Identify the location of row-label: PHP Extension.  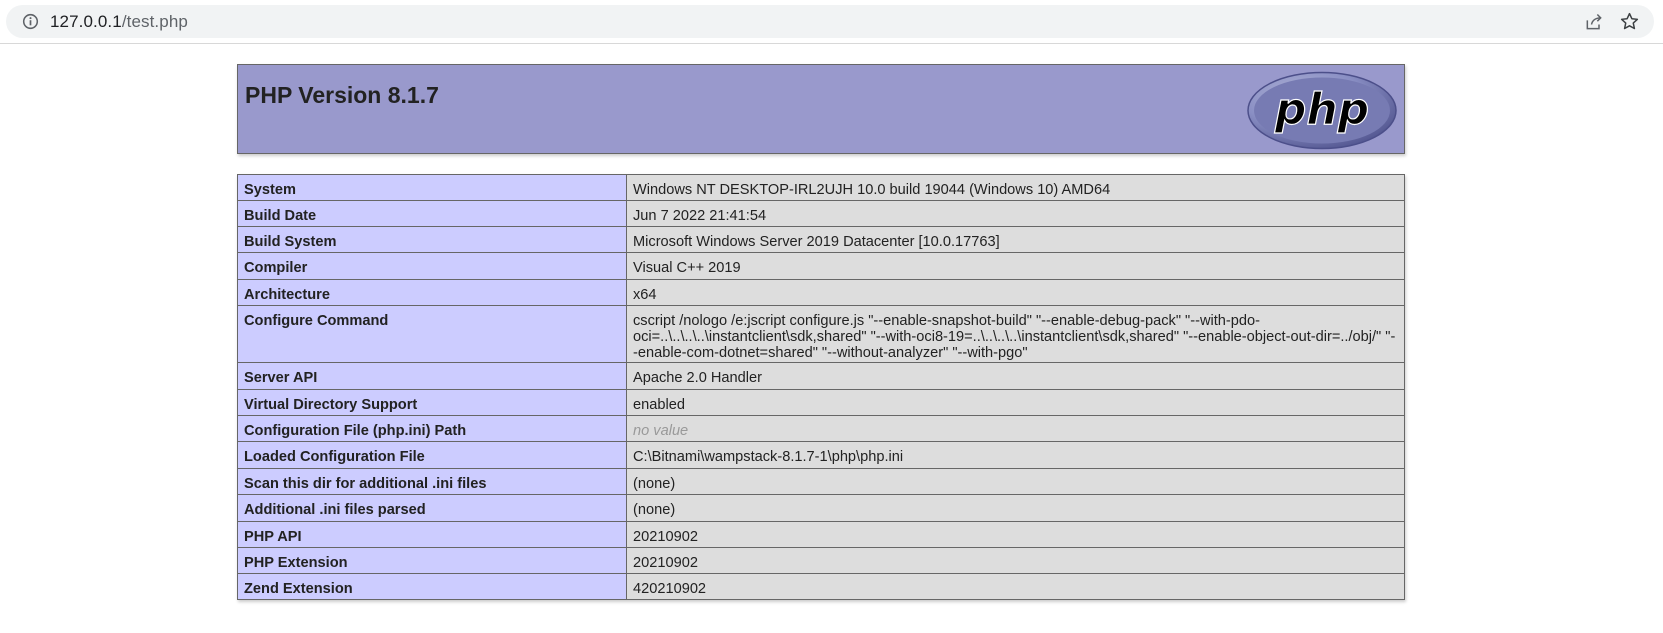
(432, 560).